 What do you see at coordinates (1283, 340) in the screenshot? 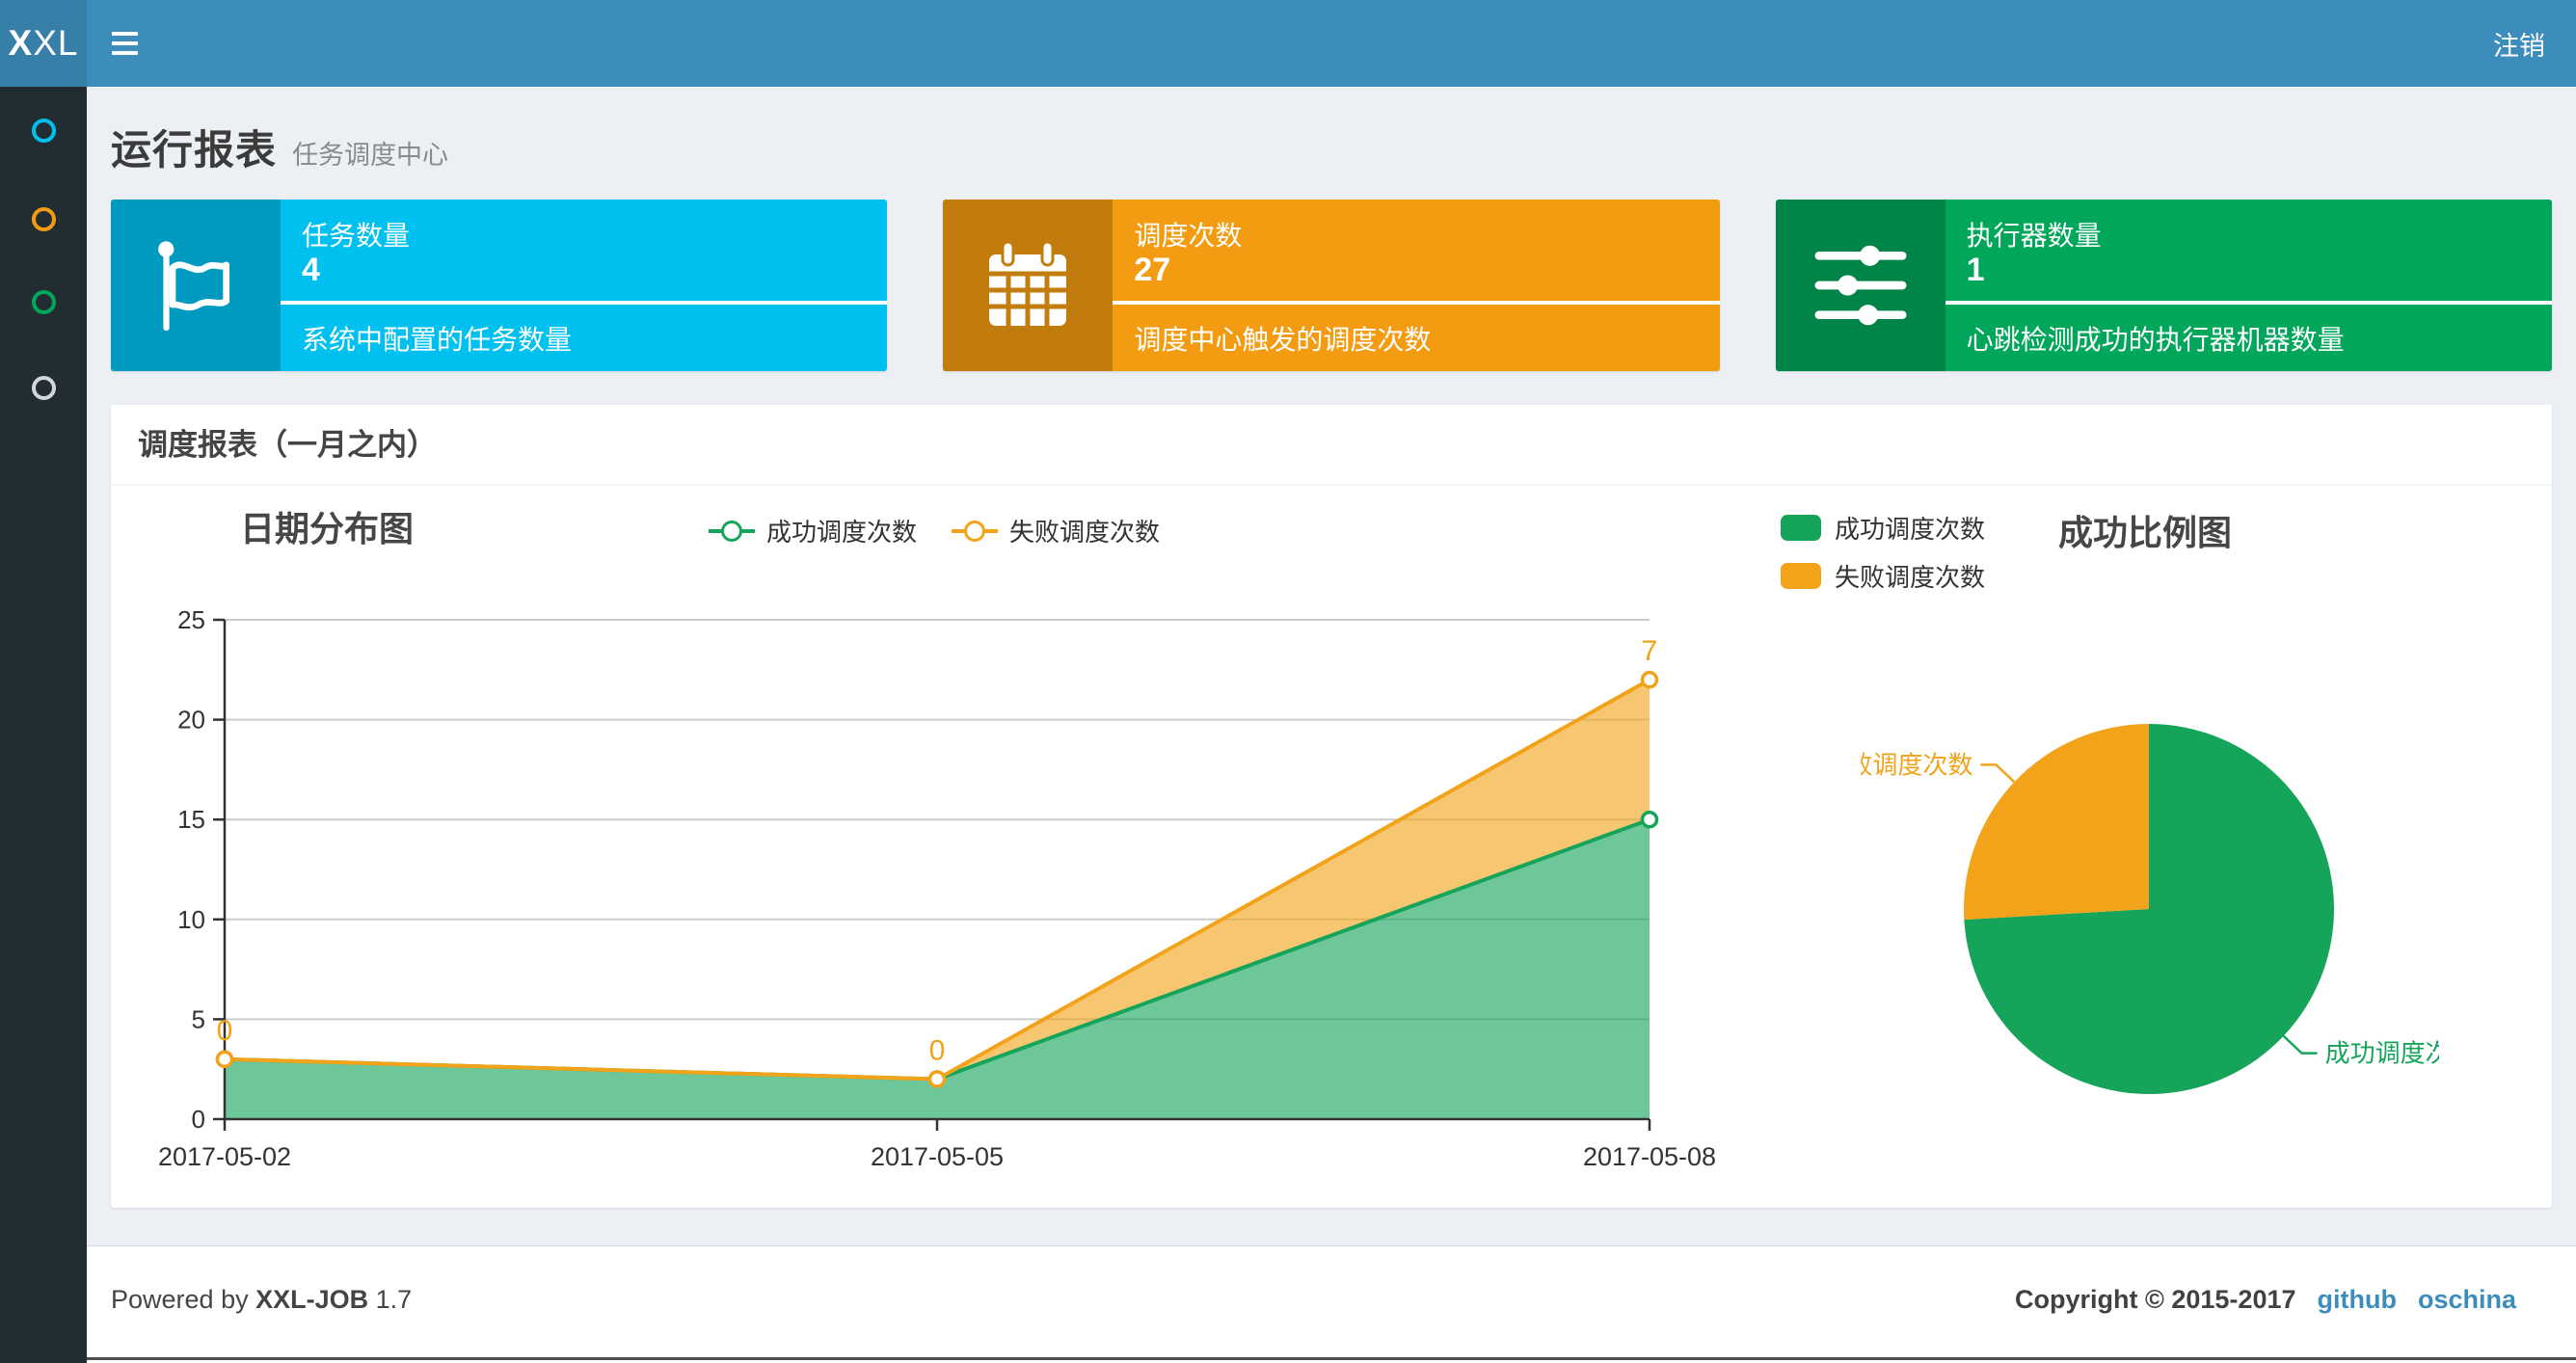
I see `stat-description: 调度中心触发的调度次数` at bounding box center [1283, 340].